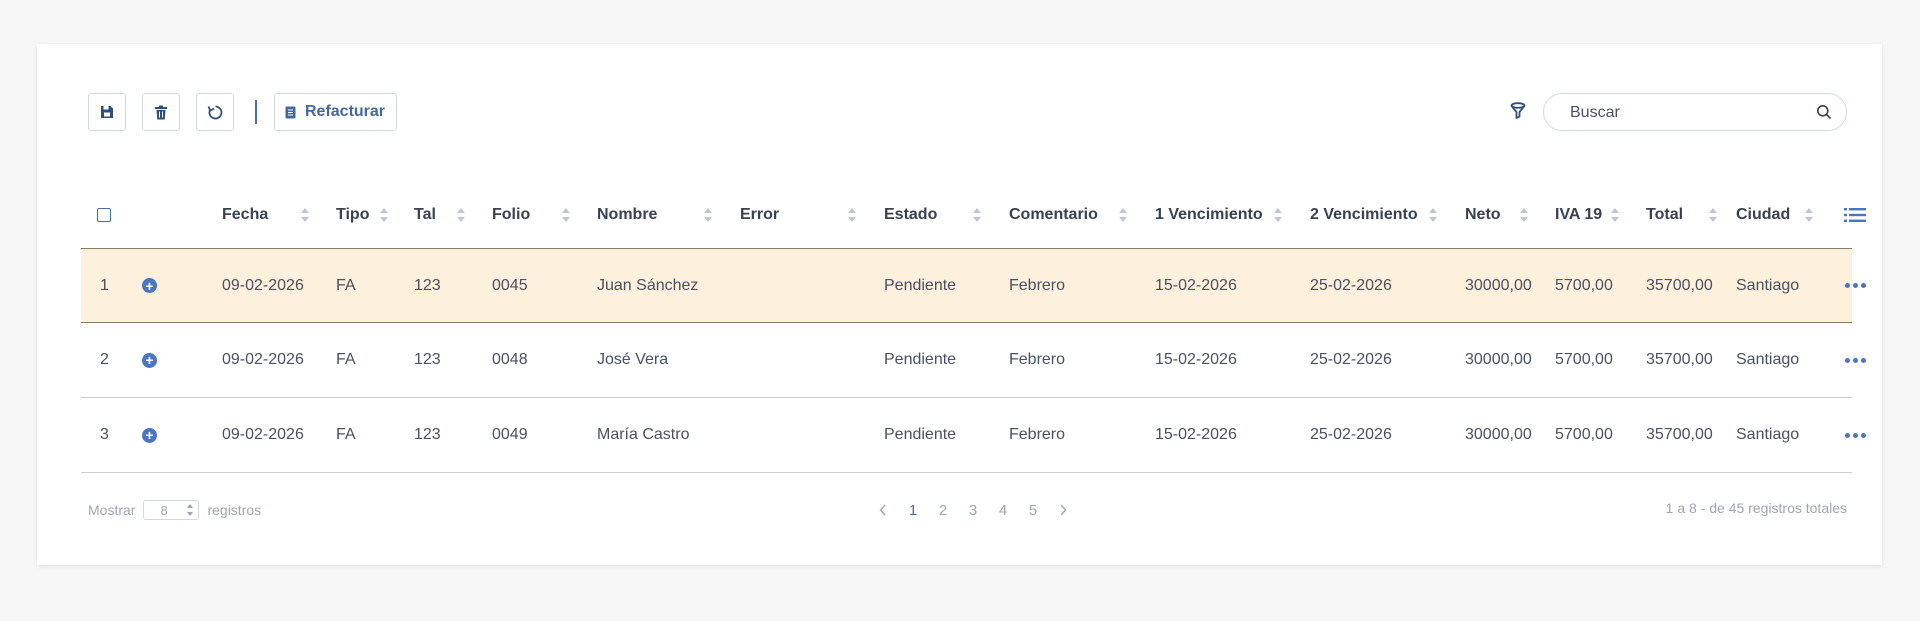  What do you see at coordinates (977, 215) in the screenshot?
I see `sort-estado-icon` at bounding box center [977, 215].